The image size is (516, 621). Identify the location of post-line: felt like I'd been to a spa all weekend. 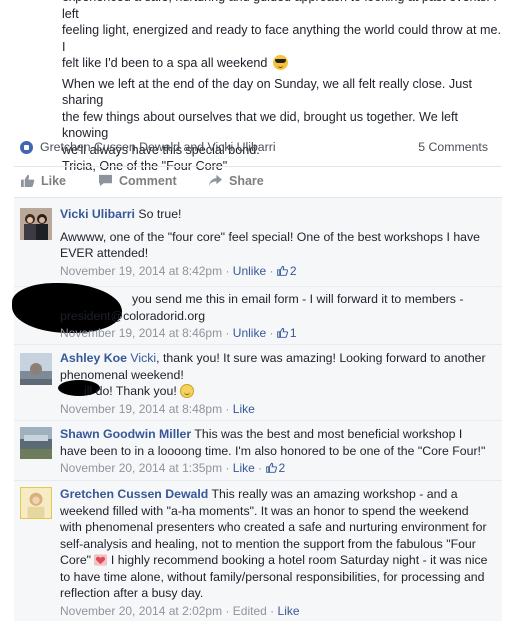
(282, 63).